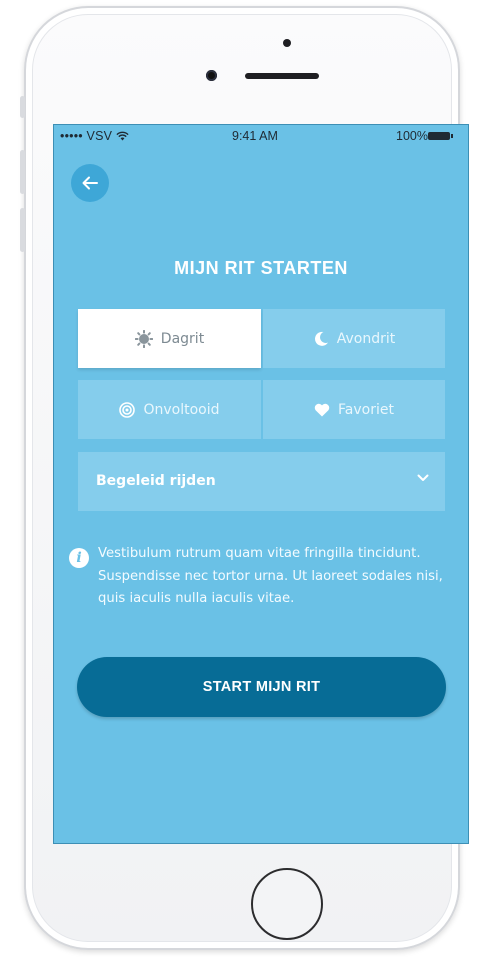 The height and width of the screenshot is (957, 479). I want to click on status-time: 9:41 AM, so click(255, 136).